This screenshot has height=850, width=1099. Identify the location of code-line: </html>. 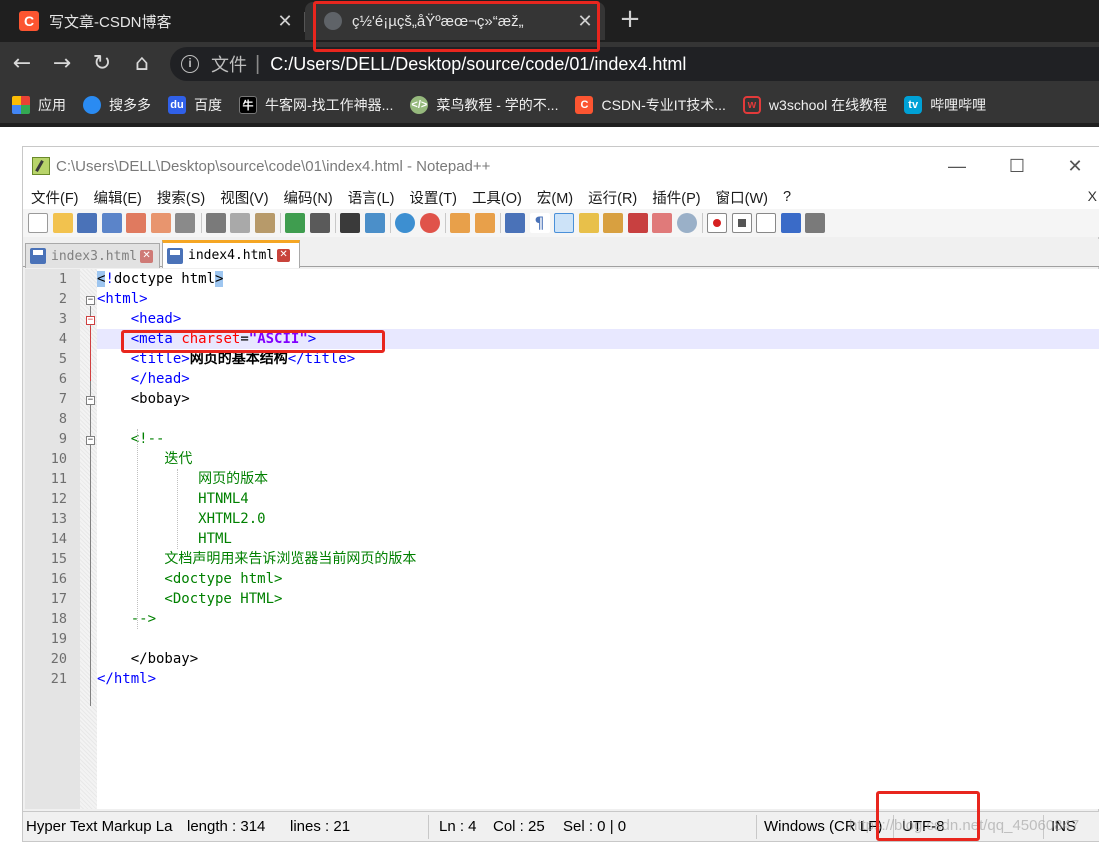
(598, 679).